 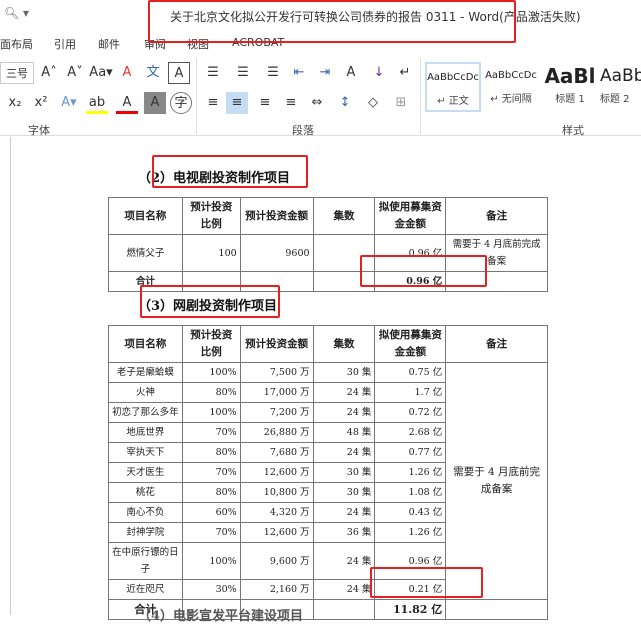 What do you see at coordinates (423, 271) in the screenshot?
I see `highlight-box-total1` at bounding box center [423, 271].